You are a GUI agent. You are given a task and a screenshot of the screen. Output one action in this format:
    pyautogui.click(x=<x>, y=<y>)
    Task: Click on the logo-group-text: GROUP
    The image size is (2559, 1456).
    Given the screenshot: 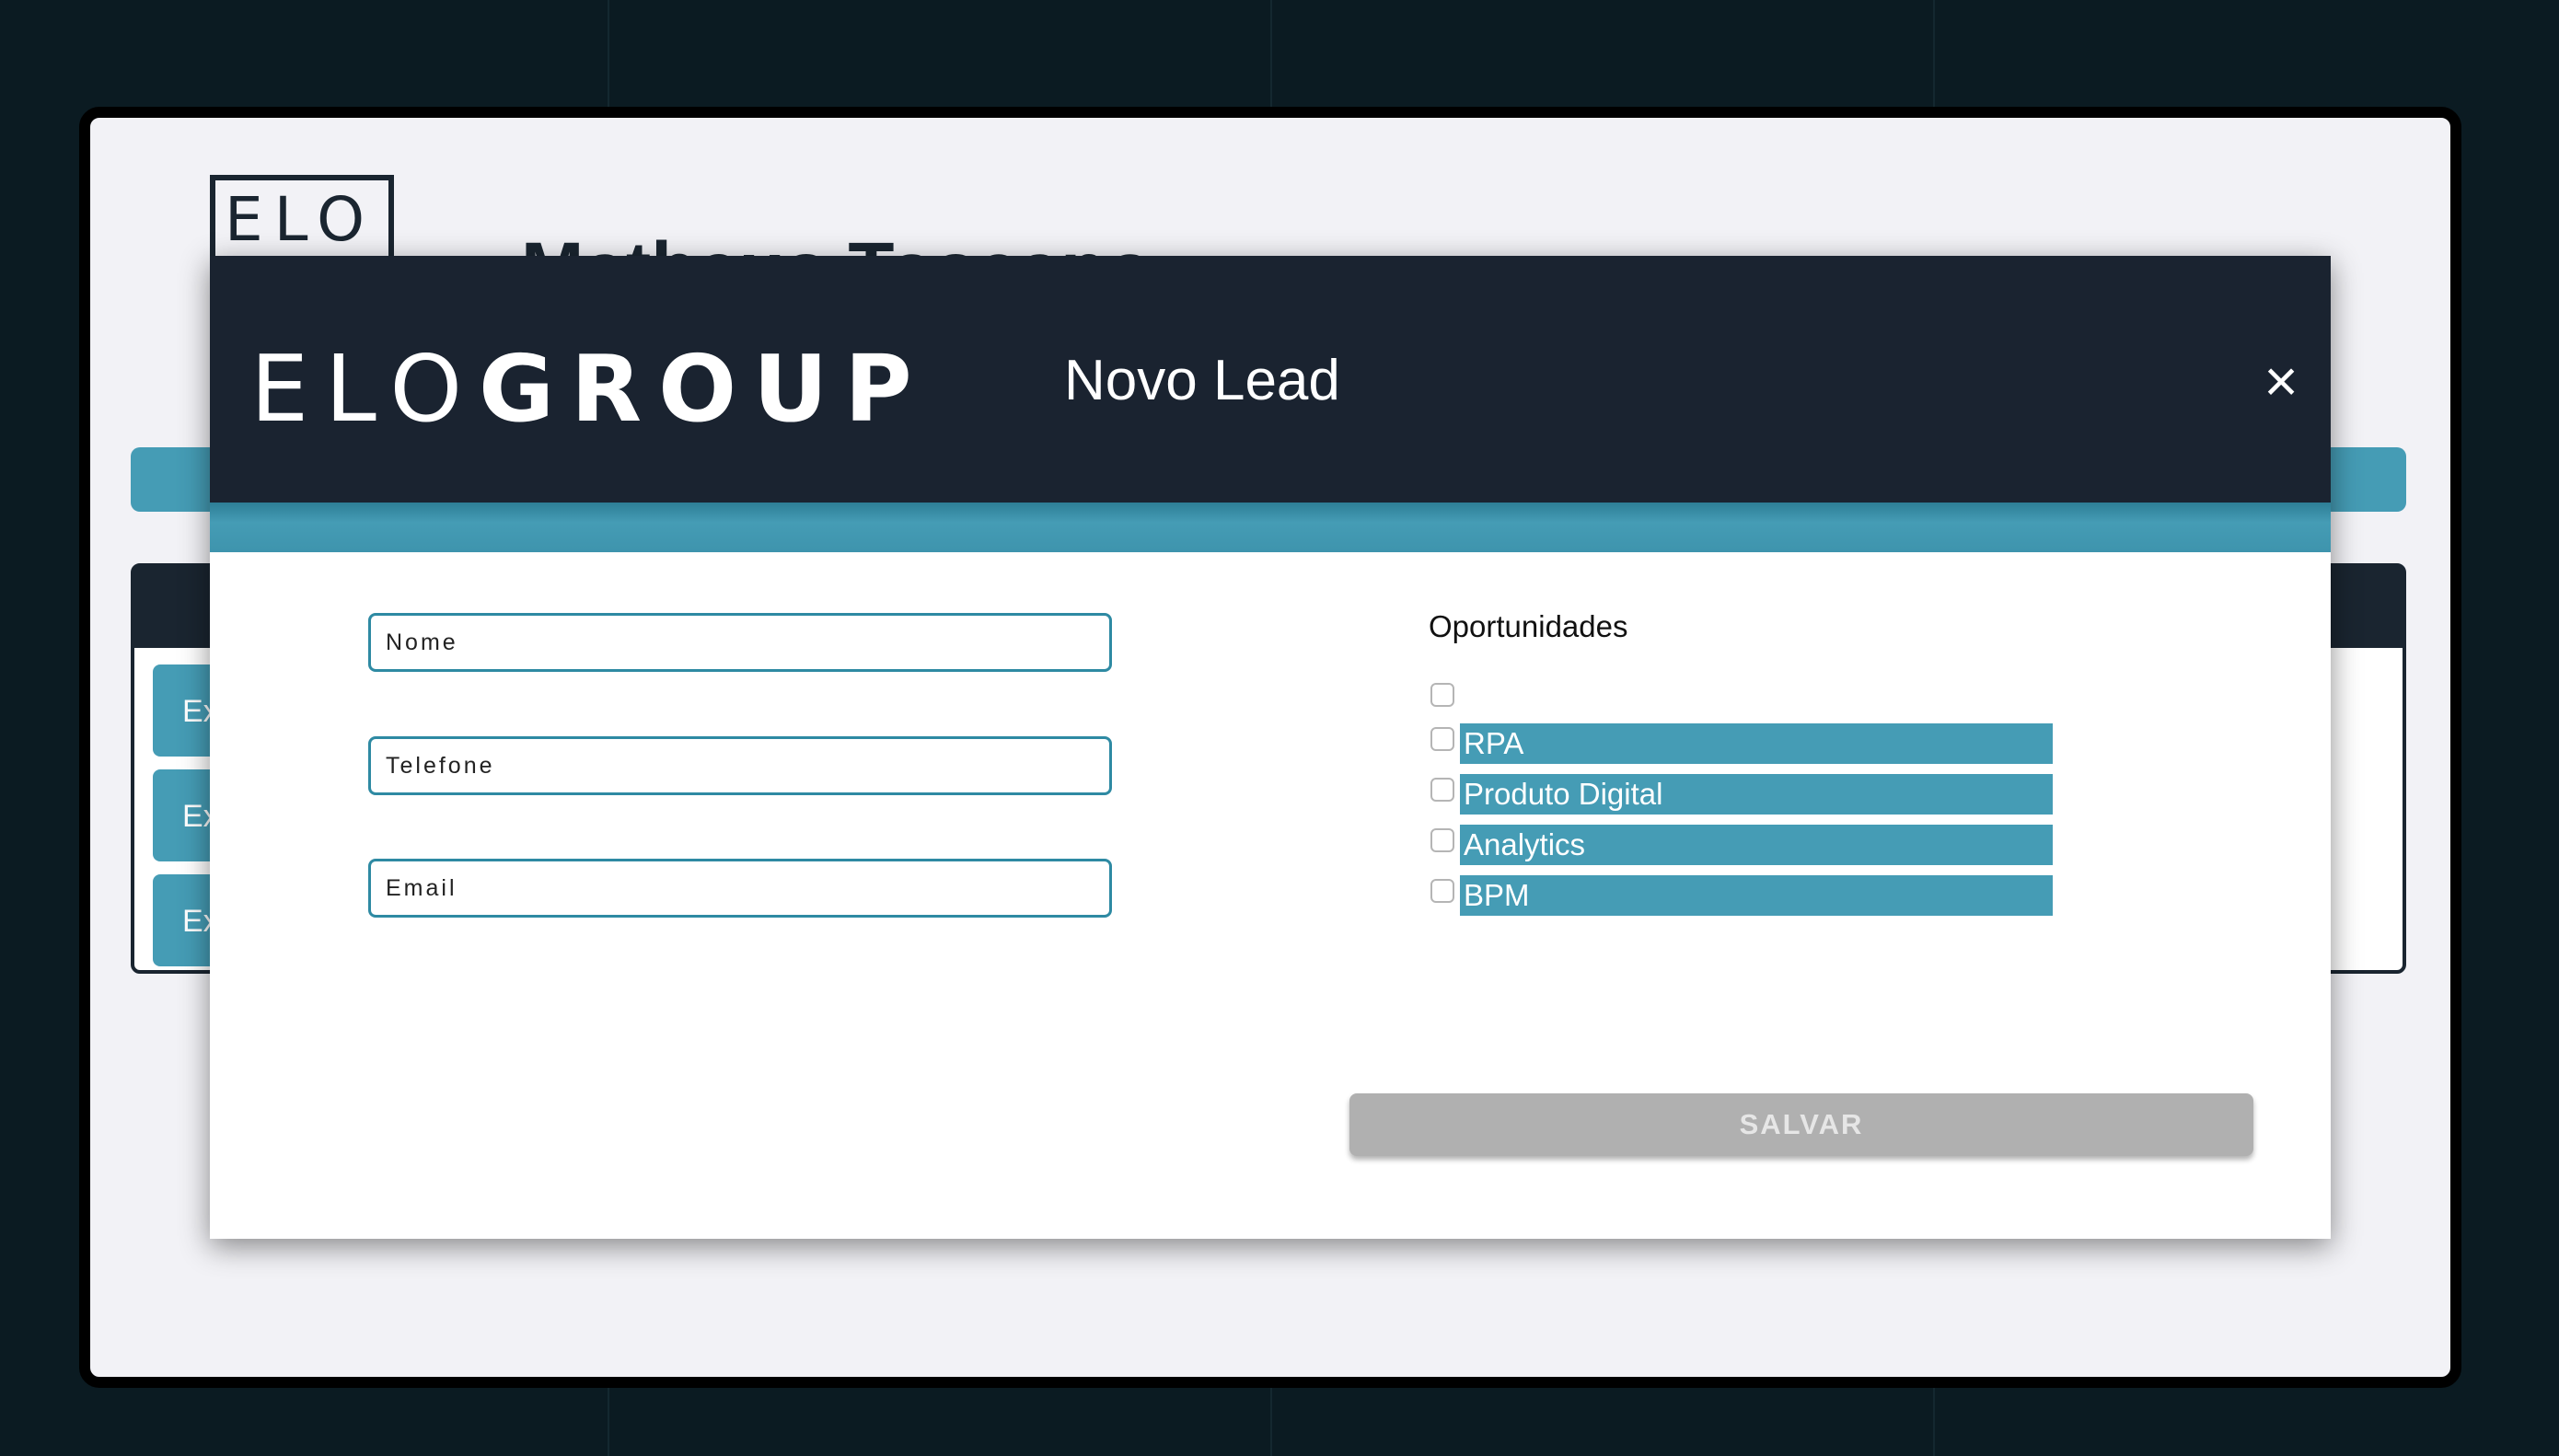 What is the action you would take?
    pyautogui.click(x=704, y=389)
    